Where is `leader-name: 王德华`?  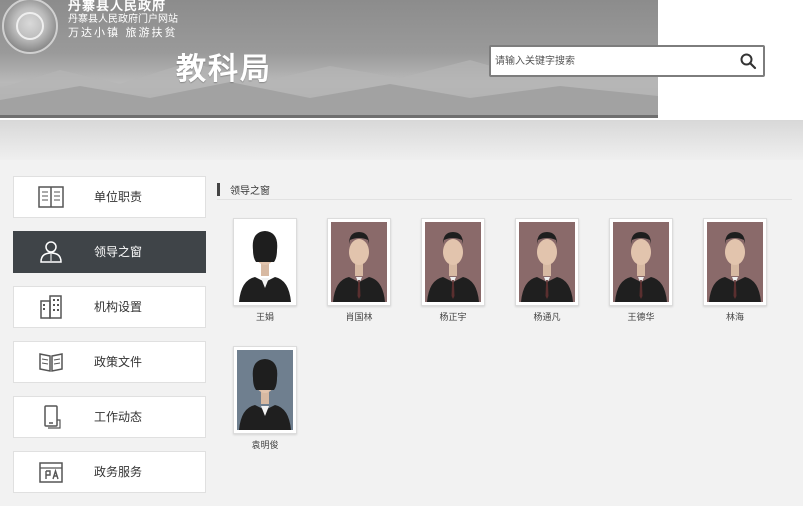
leader-name: 王德华 is located at coordinates (641, 316).